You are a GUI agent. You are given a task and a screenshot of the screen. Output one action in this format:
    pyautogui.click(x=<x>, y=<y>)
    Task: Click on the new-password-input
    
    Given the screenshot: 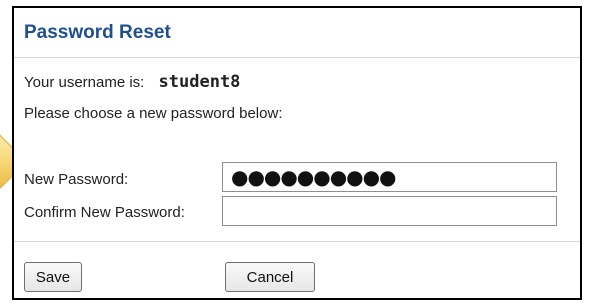 What is the action you would take?
    pyautogui.click(x=389, y=177)
    